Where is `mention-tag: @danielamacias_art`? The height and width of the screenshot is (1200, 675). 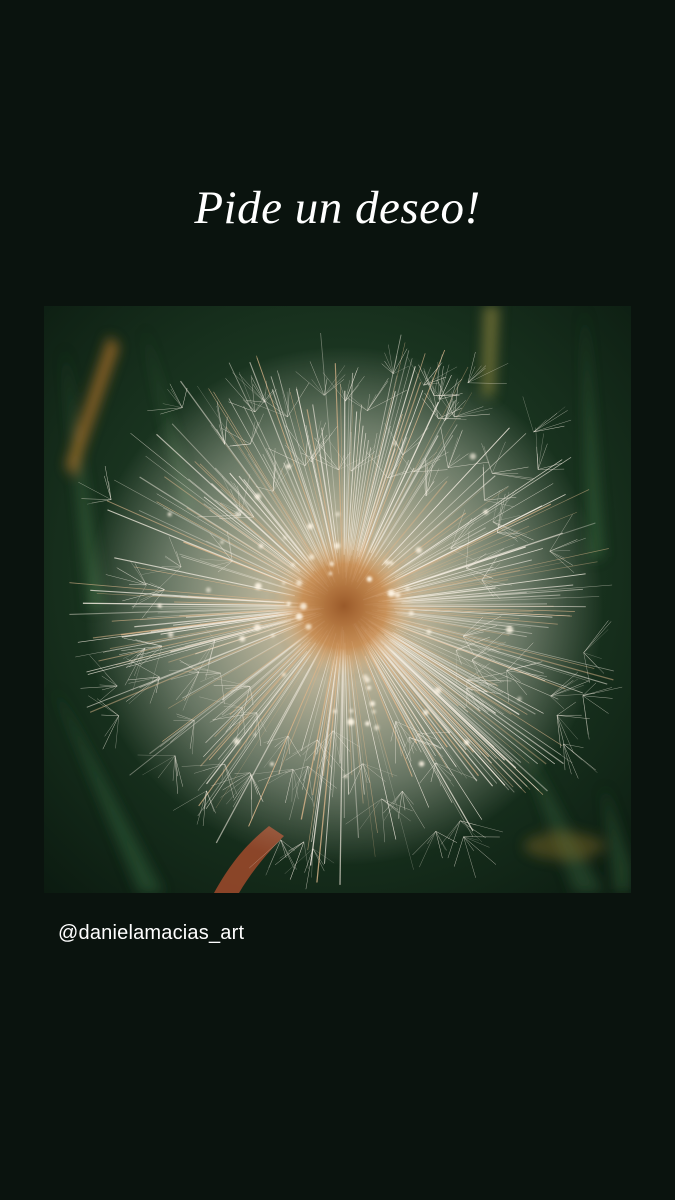 mention-tag: @danielamacias_art is located at coordinates (151, 933).